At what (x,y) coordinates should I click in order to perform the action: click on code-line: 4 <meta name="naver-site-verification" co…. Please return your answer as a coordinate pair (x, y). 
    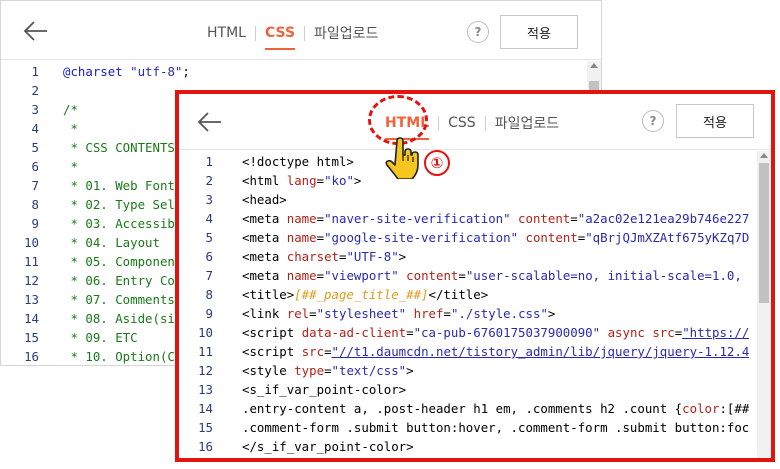
    Looking at the image, I should click on (468, 218).